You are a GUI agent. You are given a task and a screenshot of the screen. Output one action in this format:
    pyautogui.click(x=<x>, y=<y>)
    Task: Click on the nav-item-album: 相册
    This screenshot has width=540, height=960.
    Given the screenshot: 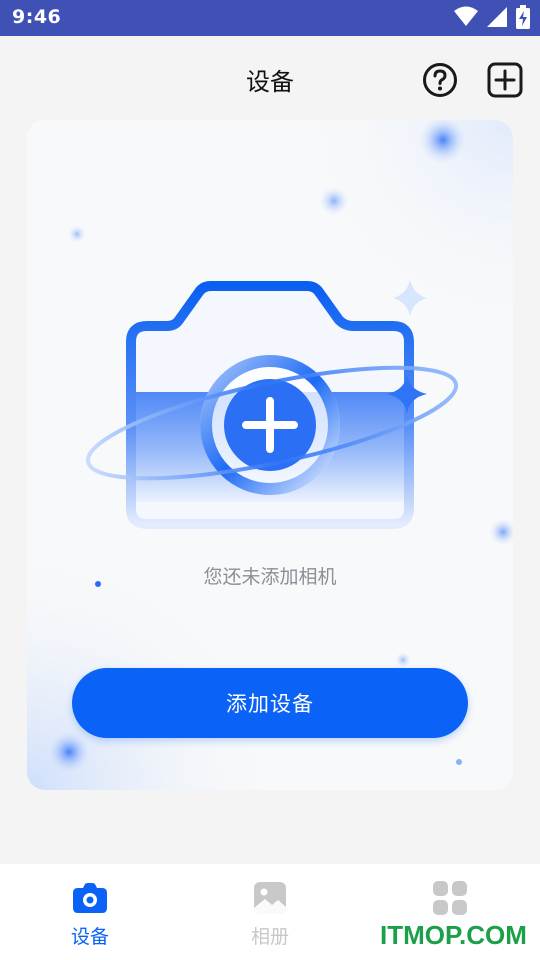 What is the action you would take?
    pyautogui.click(x=270, y=912)
    